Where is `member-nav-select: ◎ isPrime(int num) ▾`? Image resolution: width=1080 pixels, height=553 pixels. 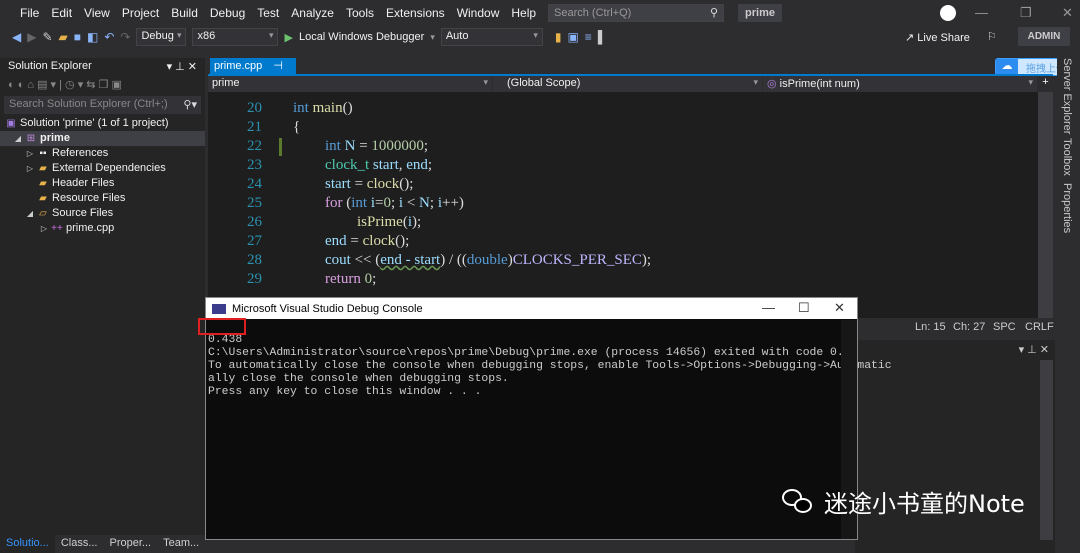 member-nav-select: ◎ isPrime(int num) ▾ is located at coordinates (900, 84).